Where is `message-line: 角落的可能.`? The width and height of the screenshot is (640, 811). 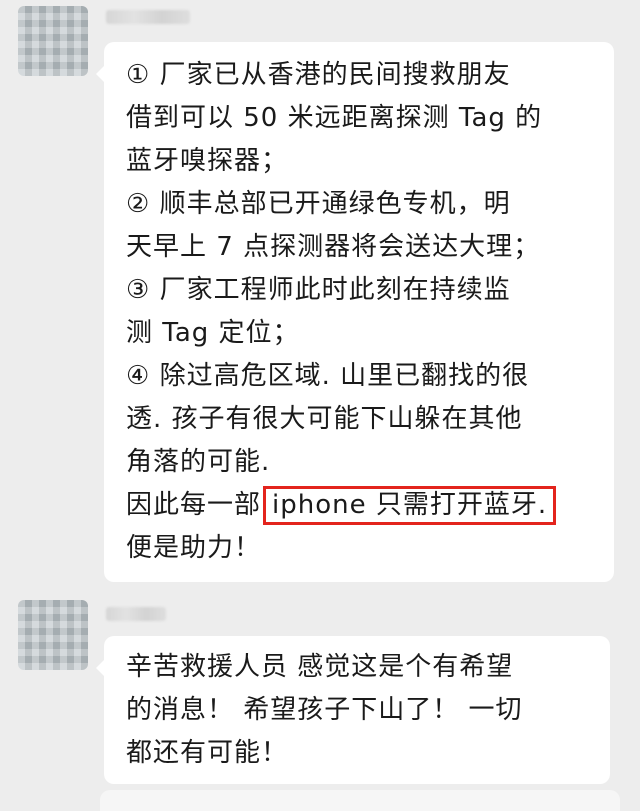 message-line: 角落的可能. is located at coordinates (198, 462).